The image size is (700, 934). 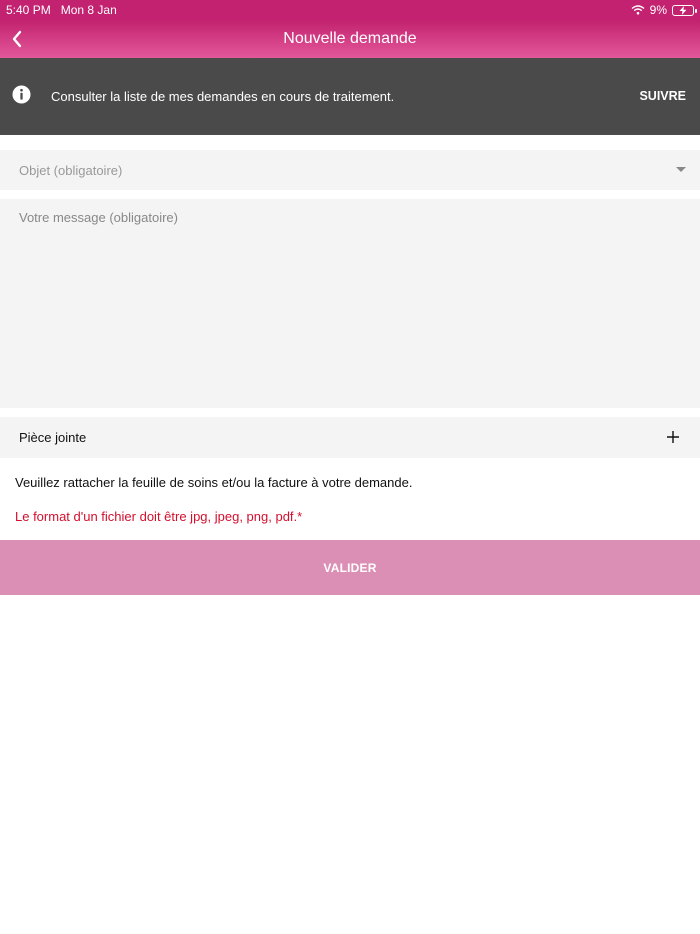 What do you see at coordinates (71, 170) in the screenshot?
I see `subject-placeholder: Objet (obligatoire)` at bounding box center [71, 170].